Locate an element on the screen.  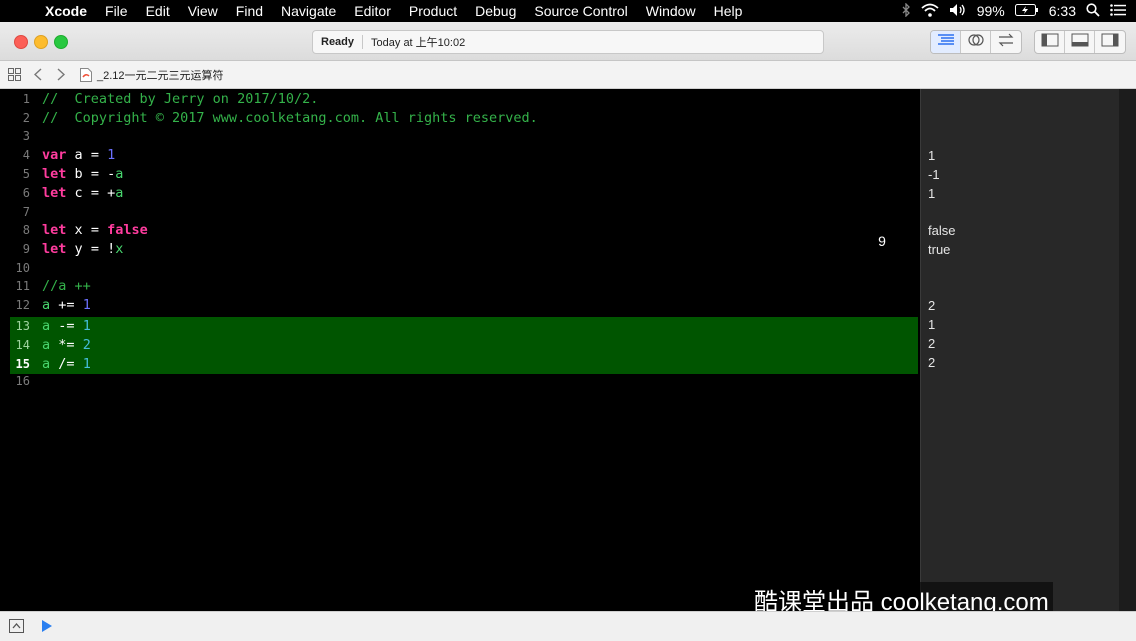
version-editor-button is located at coordinates (1006, 42).